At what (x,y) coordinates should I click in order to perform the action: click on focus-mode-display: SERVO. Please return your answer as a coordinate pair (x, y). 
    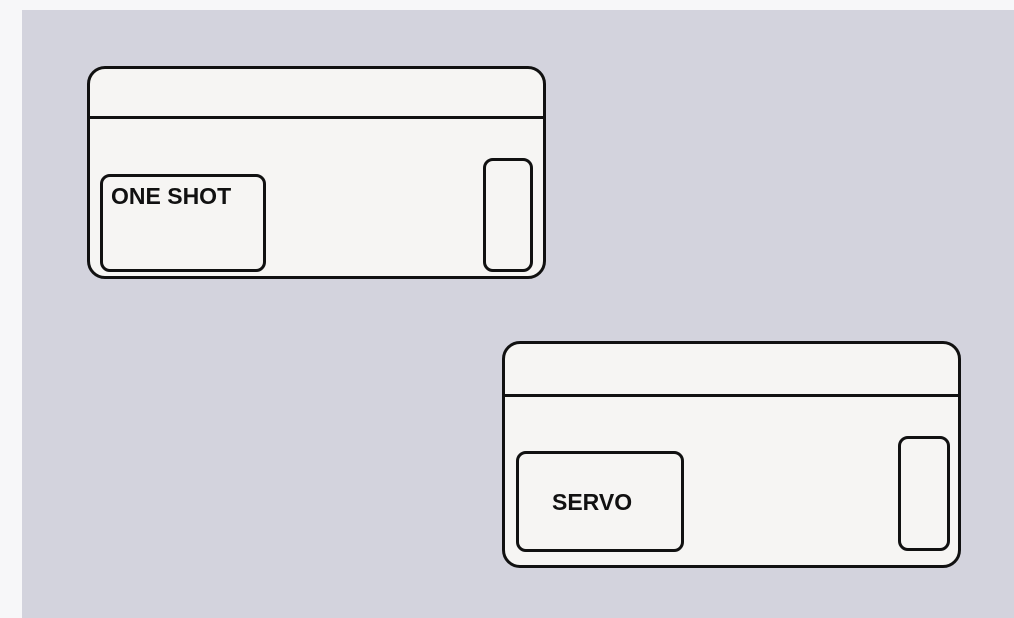
    Looking at the image, I should click on (600, 501).